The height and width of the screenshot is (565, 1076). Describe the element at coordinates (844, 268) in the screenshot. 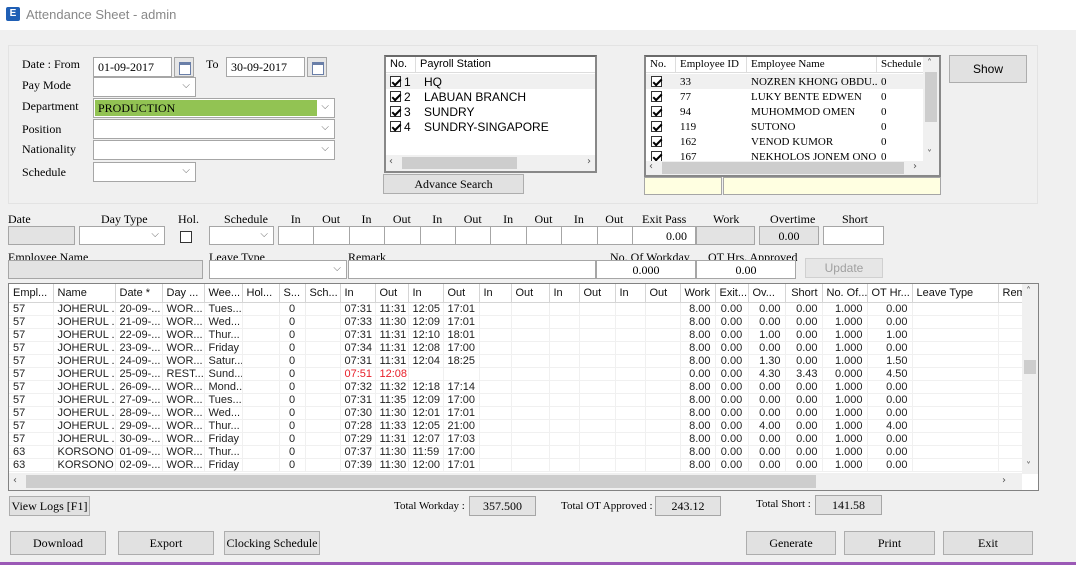

I see `update-button: Update` at that location.